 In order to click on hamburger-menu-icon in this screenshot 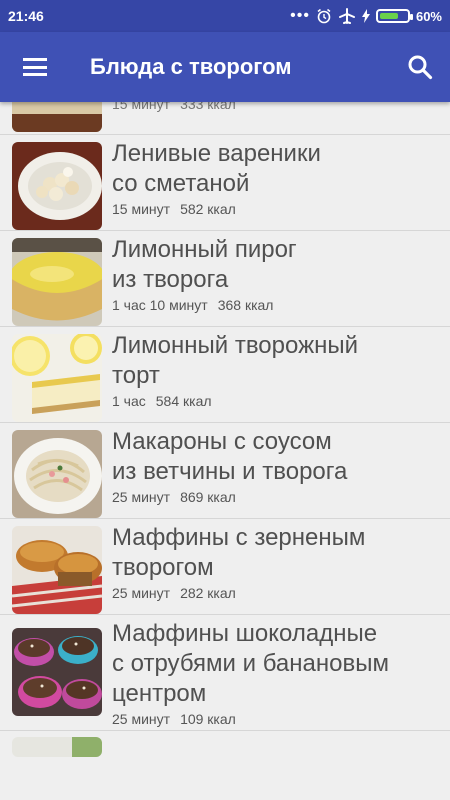, I will do `click(35, 67)`.